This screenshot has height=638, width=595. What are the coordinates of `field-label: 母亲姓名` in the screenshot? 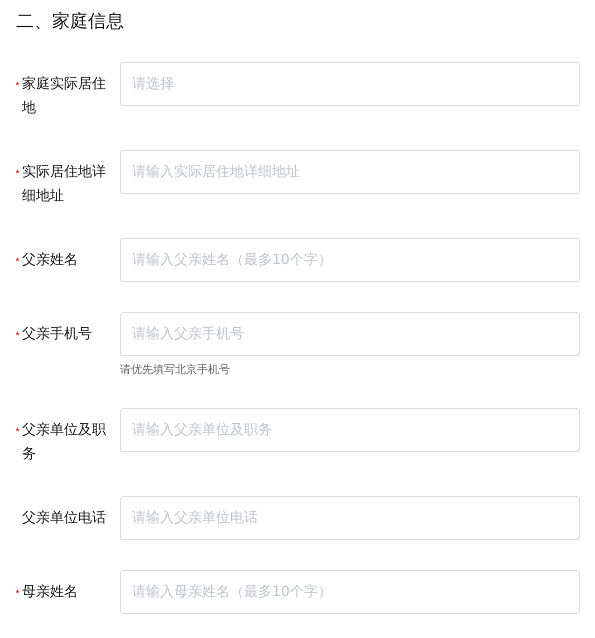 It's located at (50, 592).